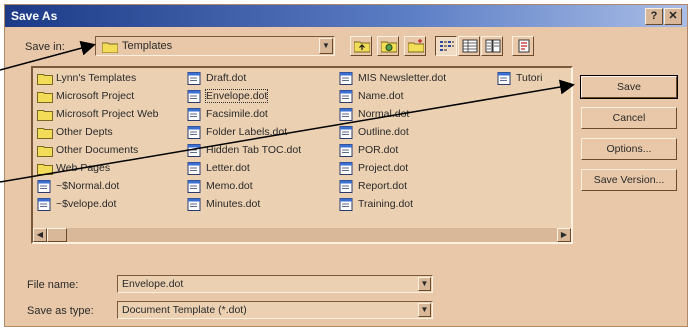 The width and height of the screenshot is (688, 327). Describe the element at coordinates (34, 16) in the screenshot. I see `window-title: Save As` at that location.